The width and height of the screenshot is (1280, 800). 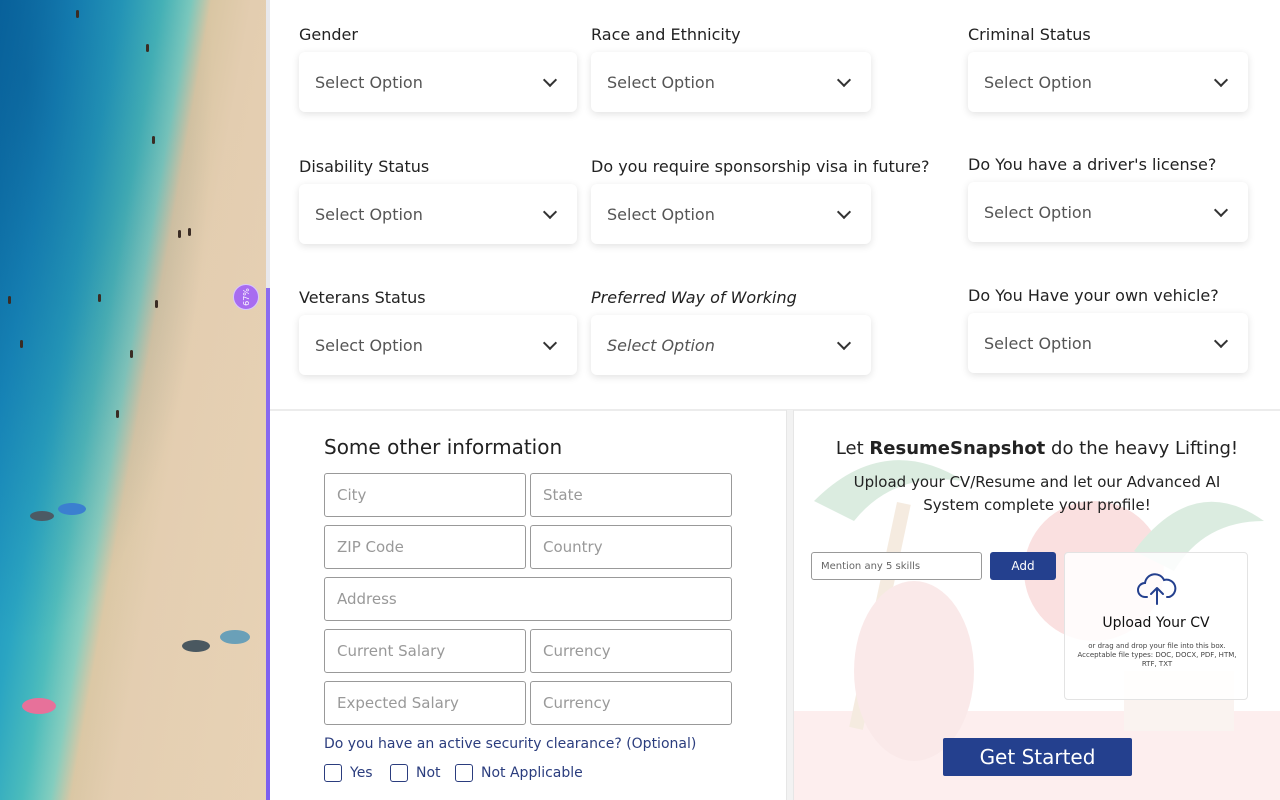 I want to click on preferred-working-label: Preferred Way of Working, so click(x=694, y=297).